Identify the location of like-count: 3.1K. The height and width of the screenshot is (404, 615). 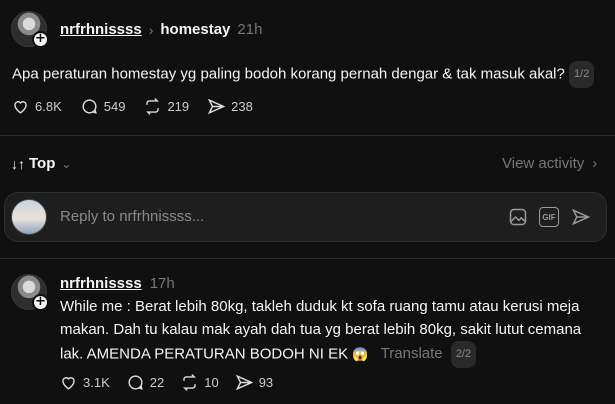
(96, 382).